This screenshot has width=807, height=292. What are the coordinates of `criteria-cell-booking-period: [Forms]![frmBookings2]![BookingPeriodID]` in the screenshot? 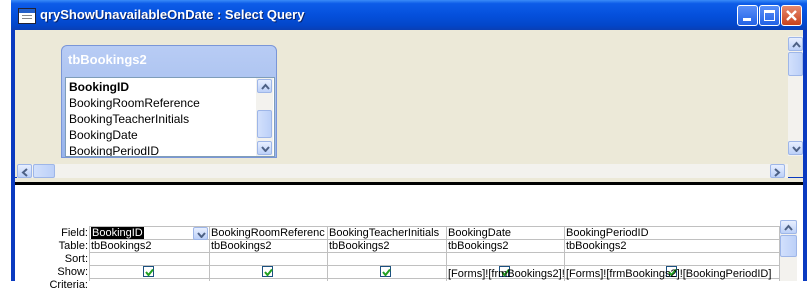 It's located at (673, 274).